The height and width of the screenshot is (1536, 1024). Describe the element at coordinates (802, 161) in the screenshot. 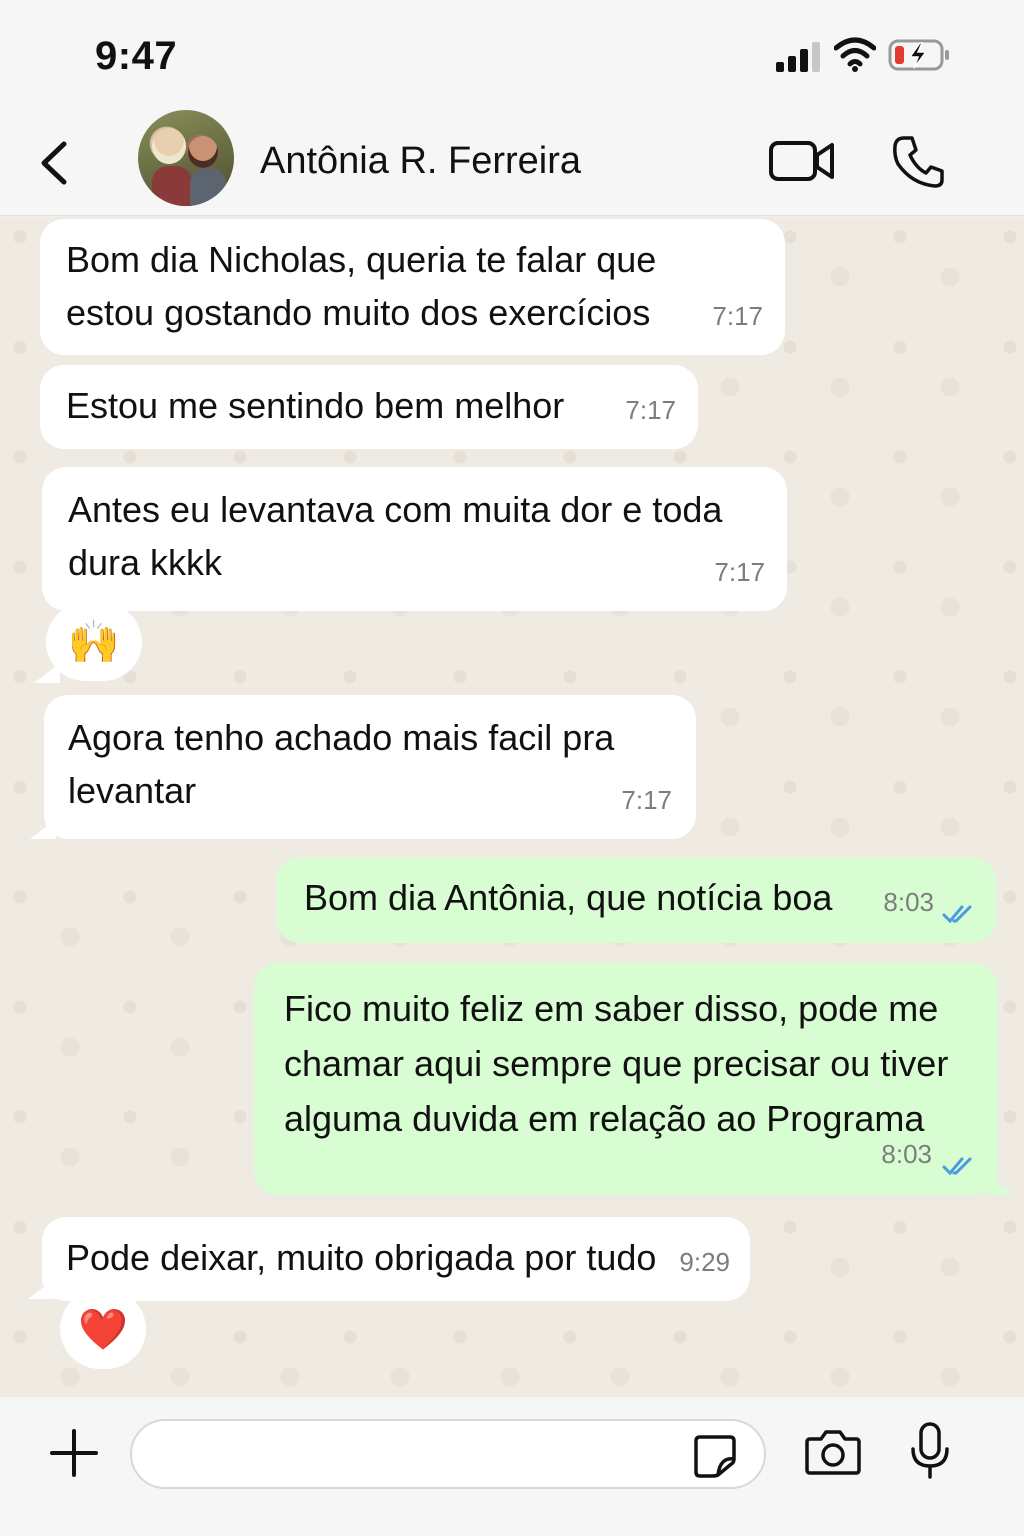

I see `video-call-icon` at that location.